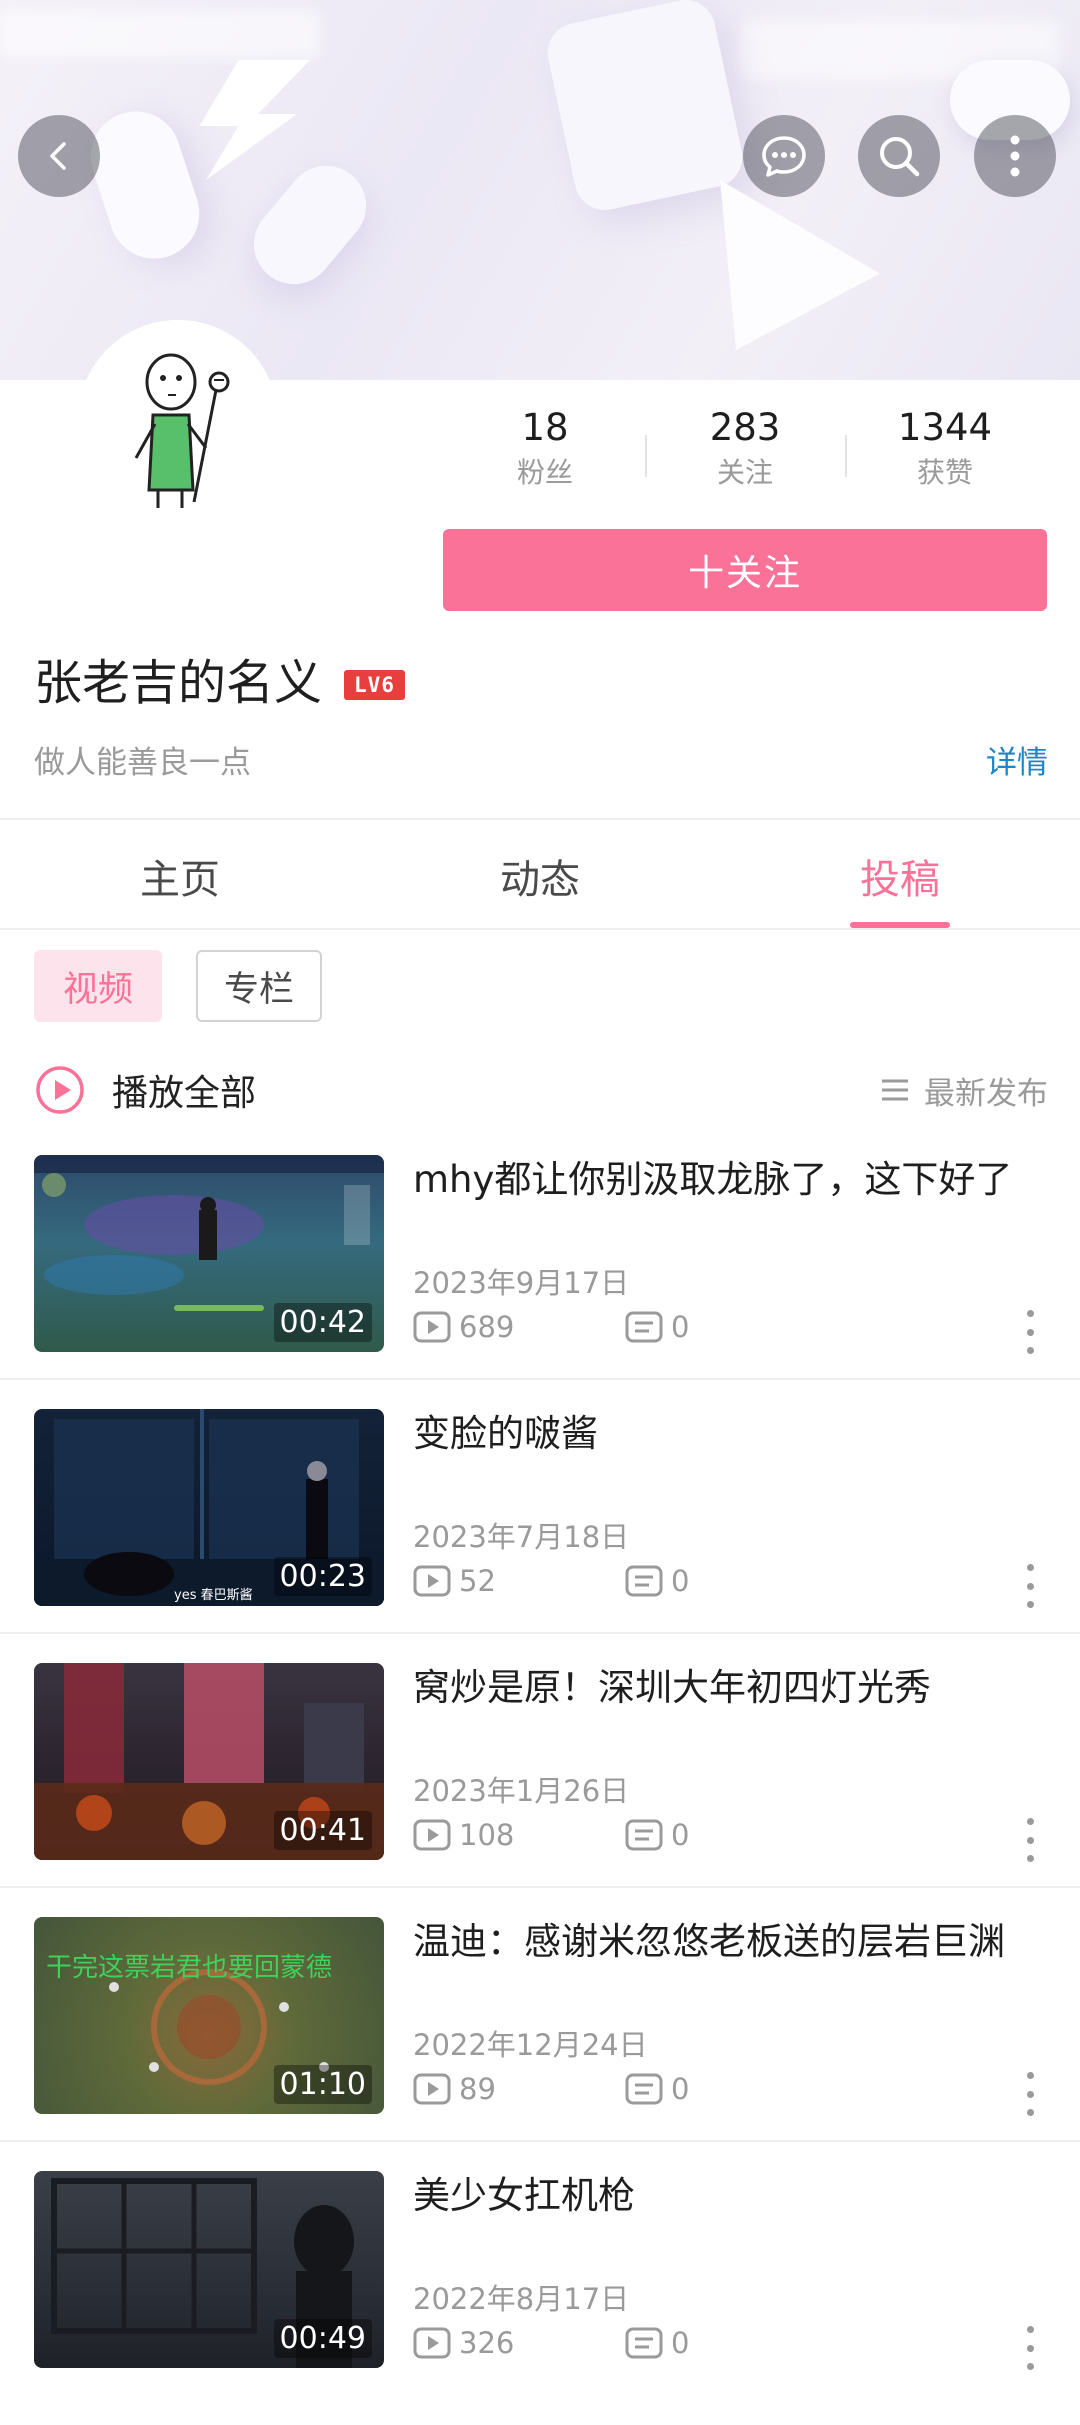 Image resolution: width=1080 pixels, height=2425 pixels. I want to click on username: 张老吉的名义, so click(178, 683).